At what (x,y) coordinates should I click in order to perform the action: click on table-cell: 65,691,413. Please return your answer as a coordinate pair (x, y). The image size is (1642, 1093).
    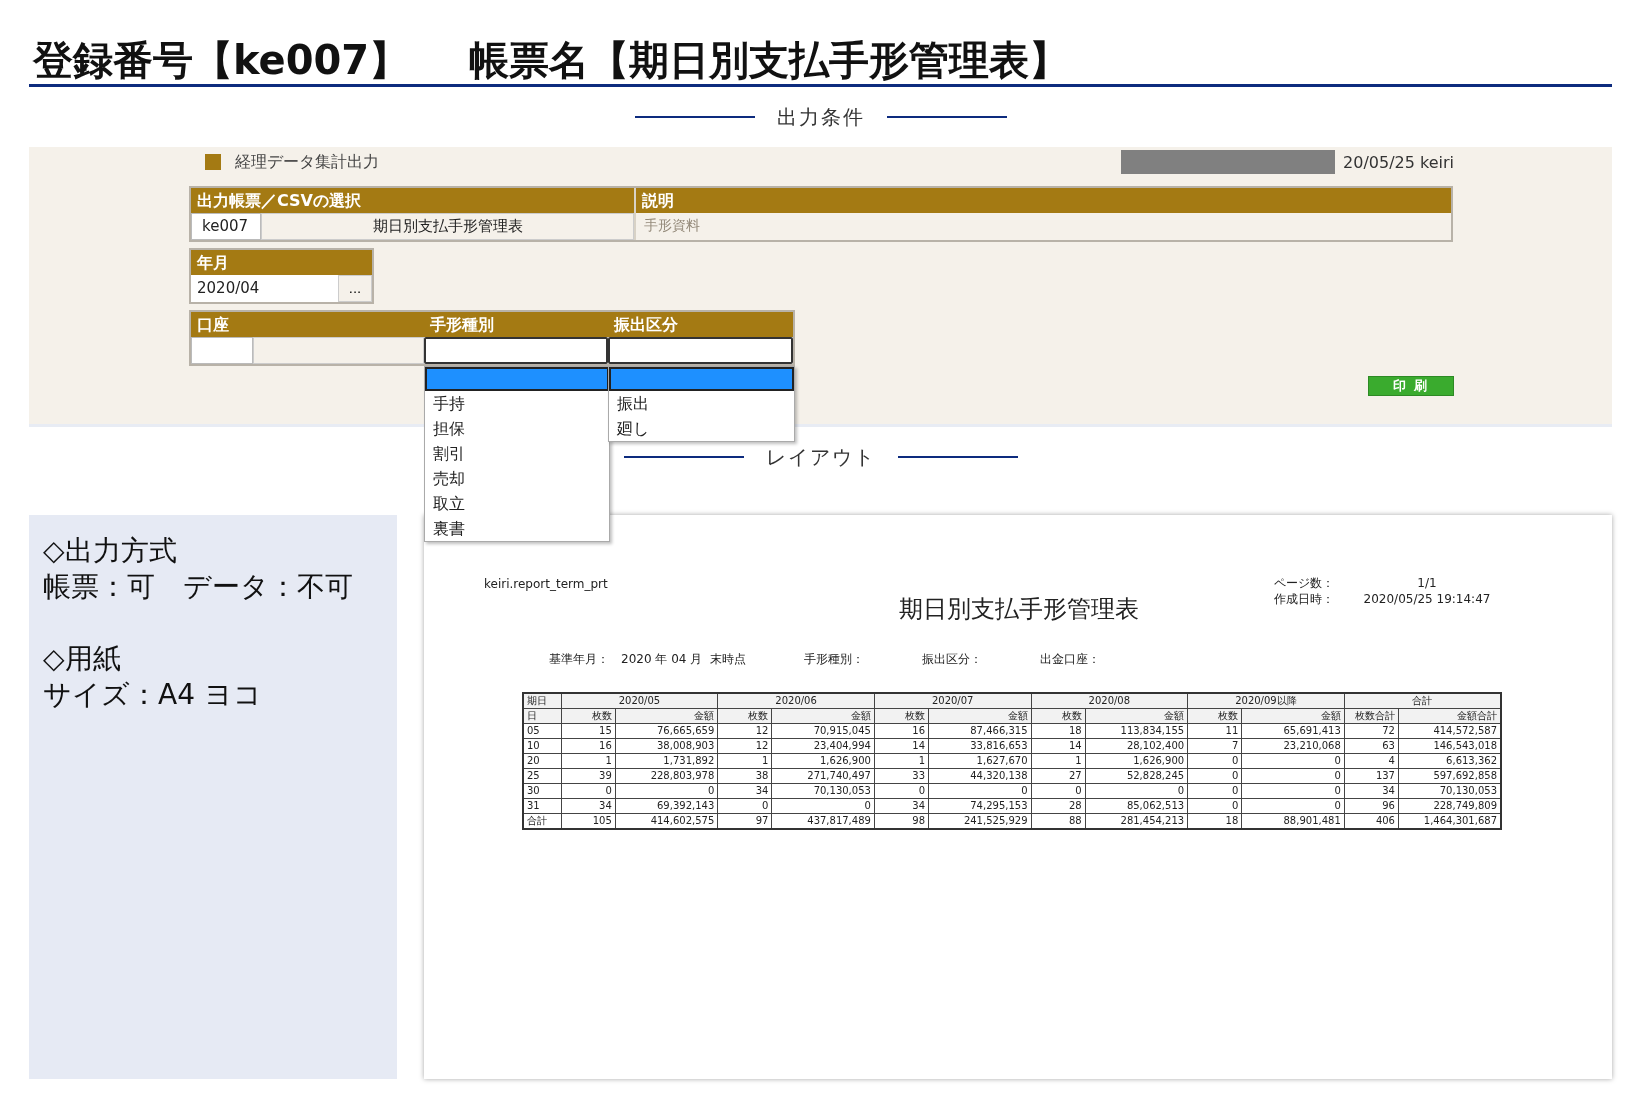
    Looking at the image, I should click on (1293, 731).